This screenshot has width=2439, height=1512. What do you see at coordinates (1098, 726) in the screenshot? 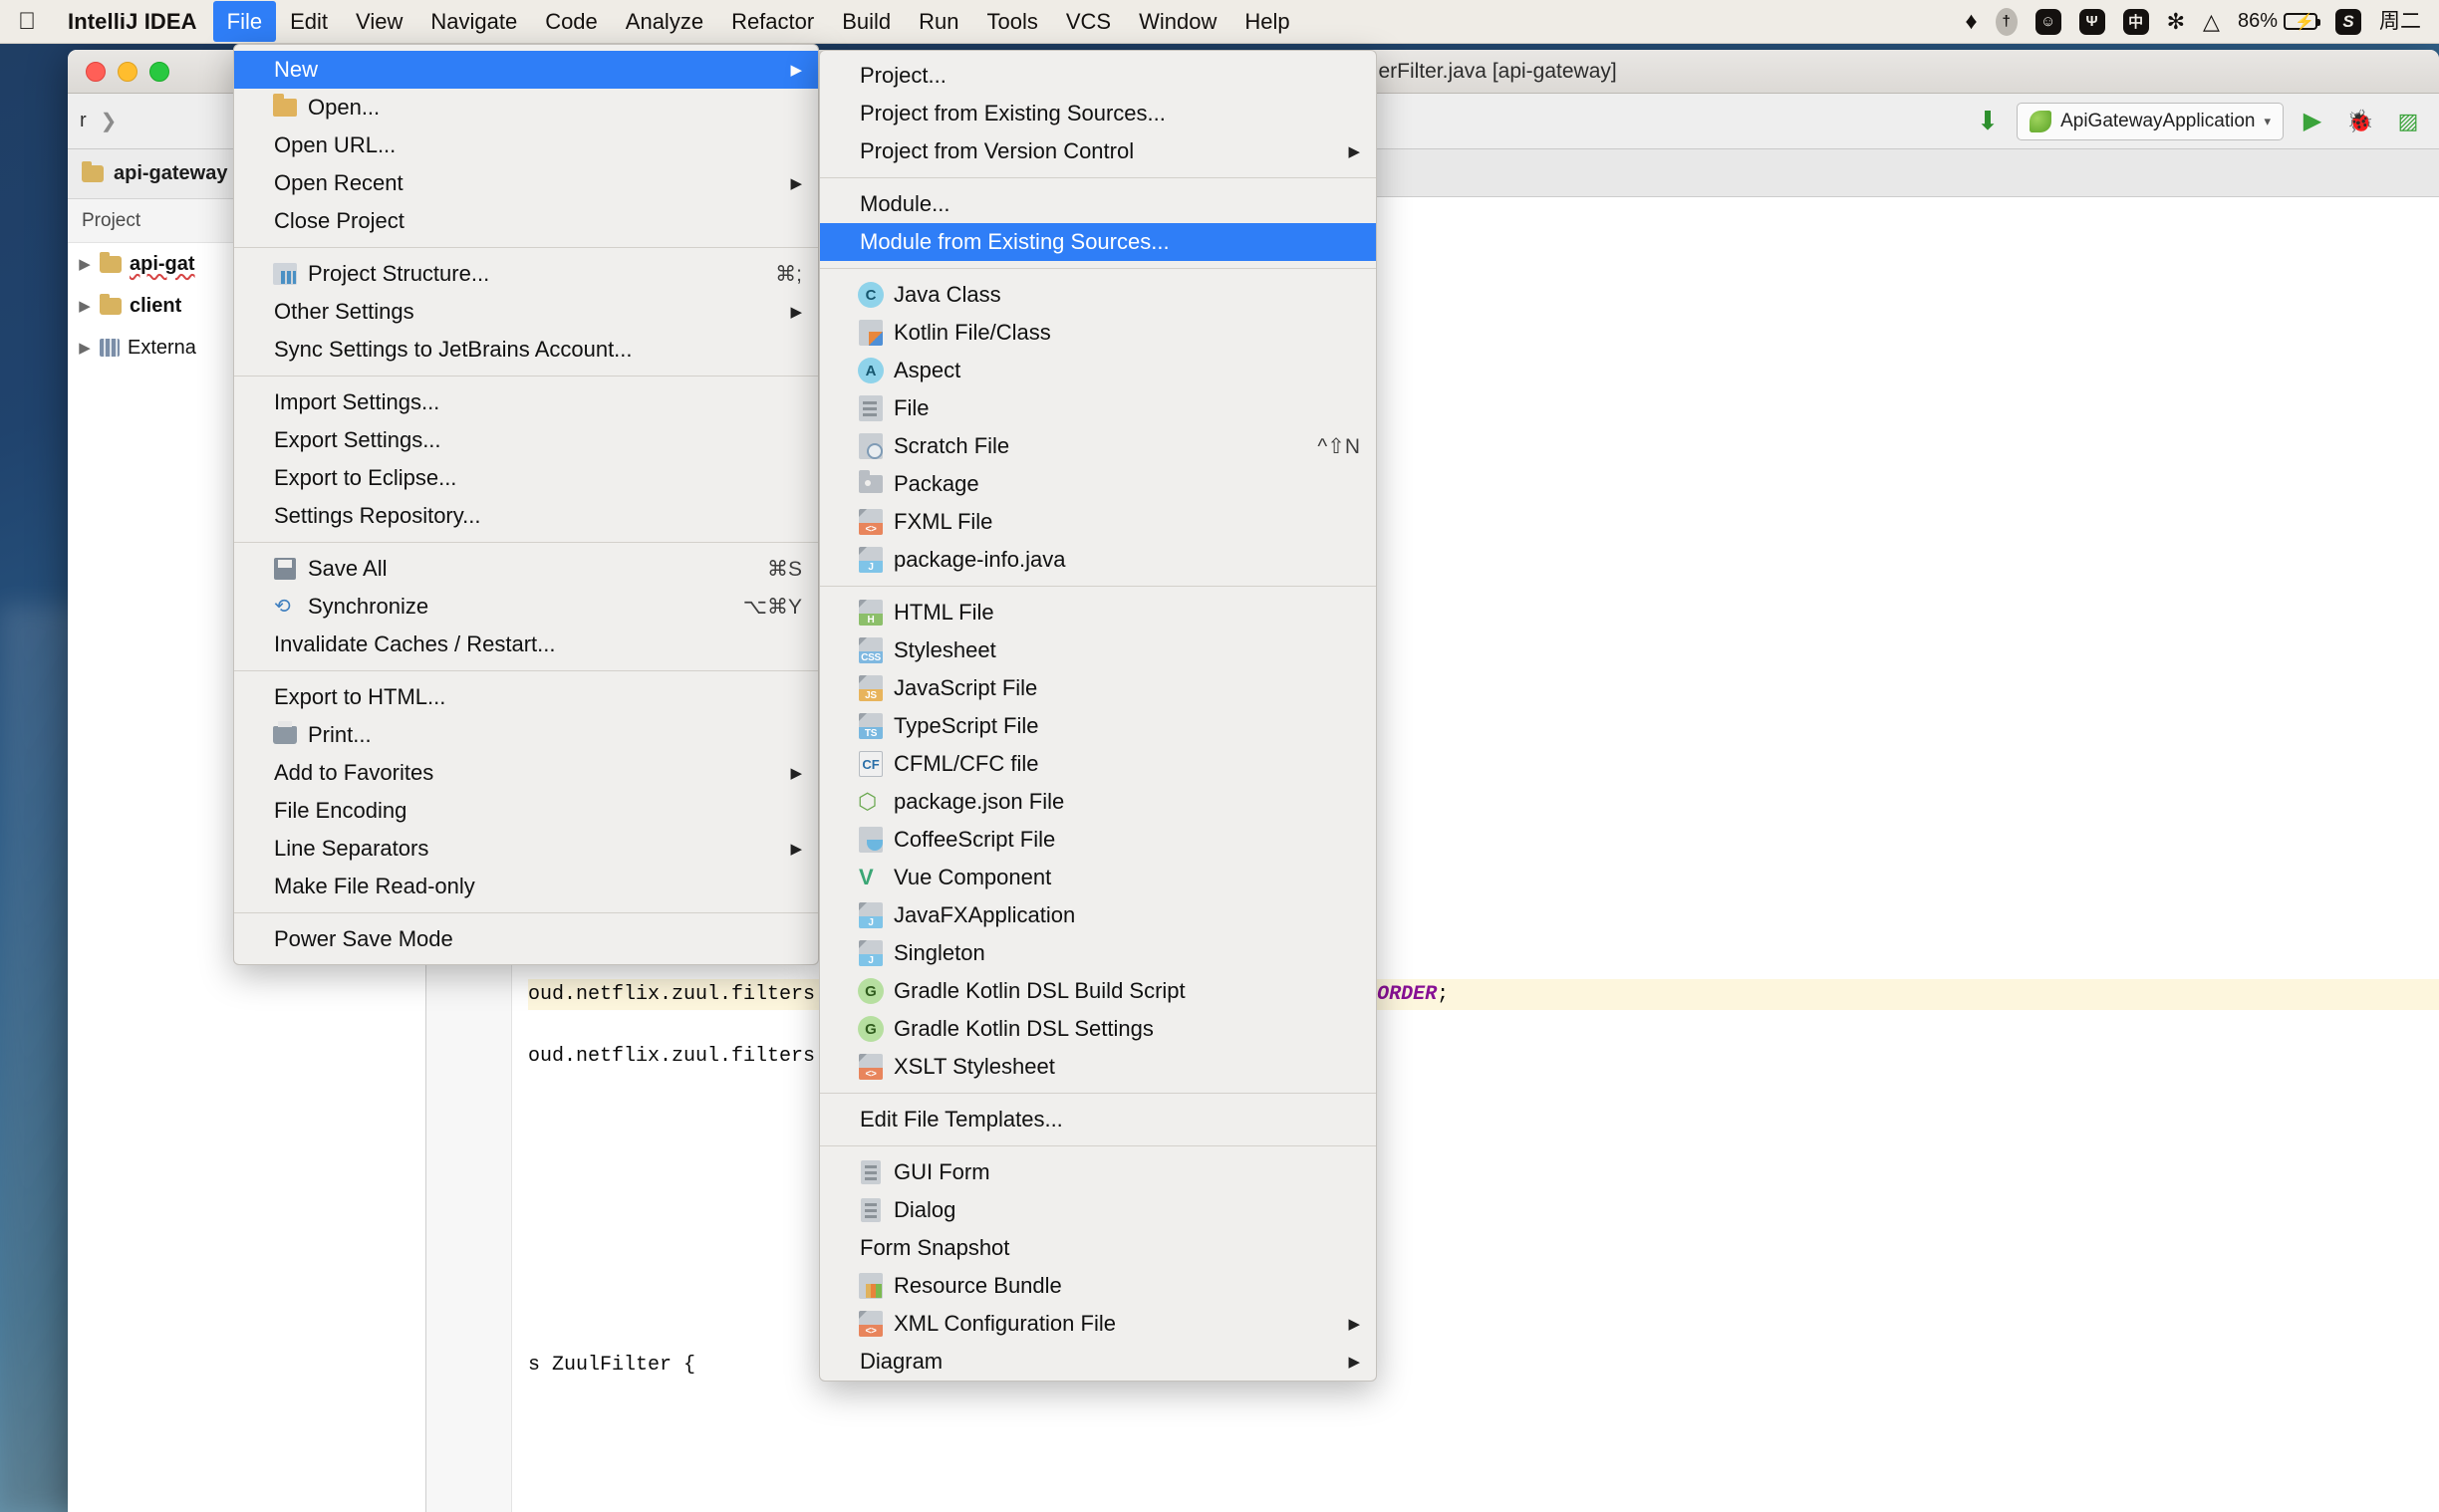
I see `new-menu-item-typescript-file: TS TypeScript File` at bounding box center [1098, 726].